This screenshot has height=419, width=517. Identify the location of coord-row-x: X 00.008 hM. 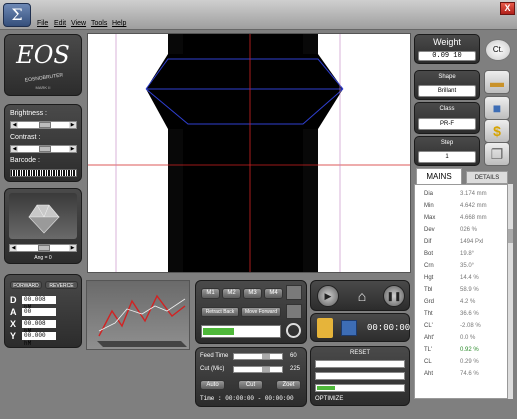
(44, 327).